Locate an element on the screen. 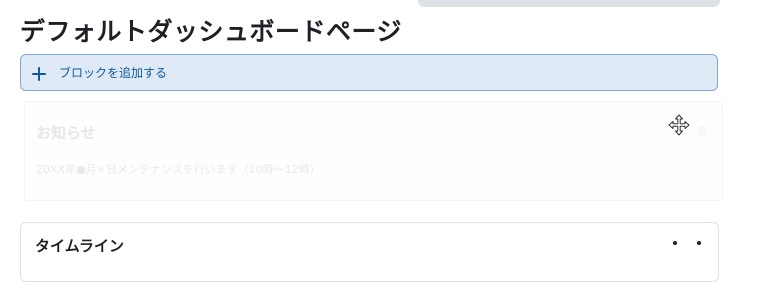  top-overlay-bar is located at coordinates (569, 3).